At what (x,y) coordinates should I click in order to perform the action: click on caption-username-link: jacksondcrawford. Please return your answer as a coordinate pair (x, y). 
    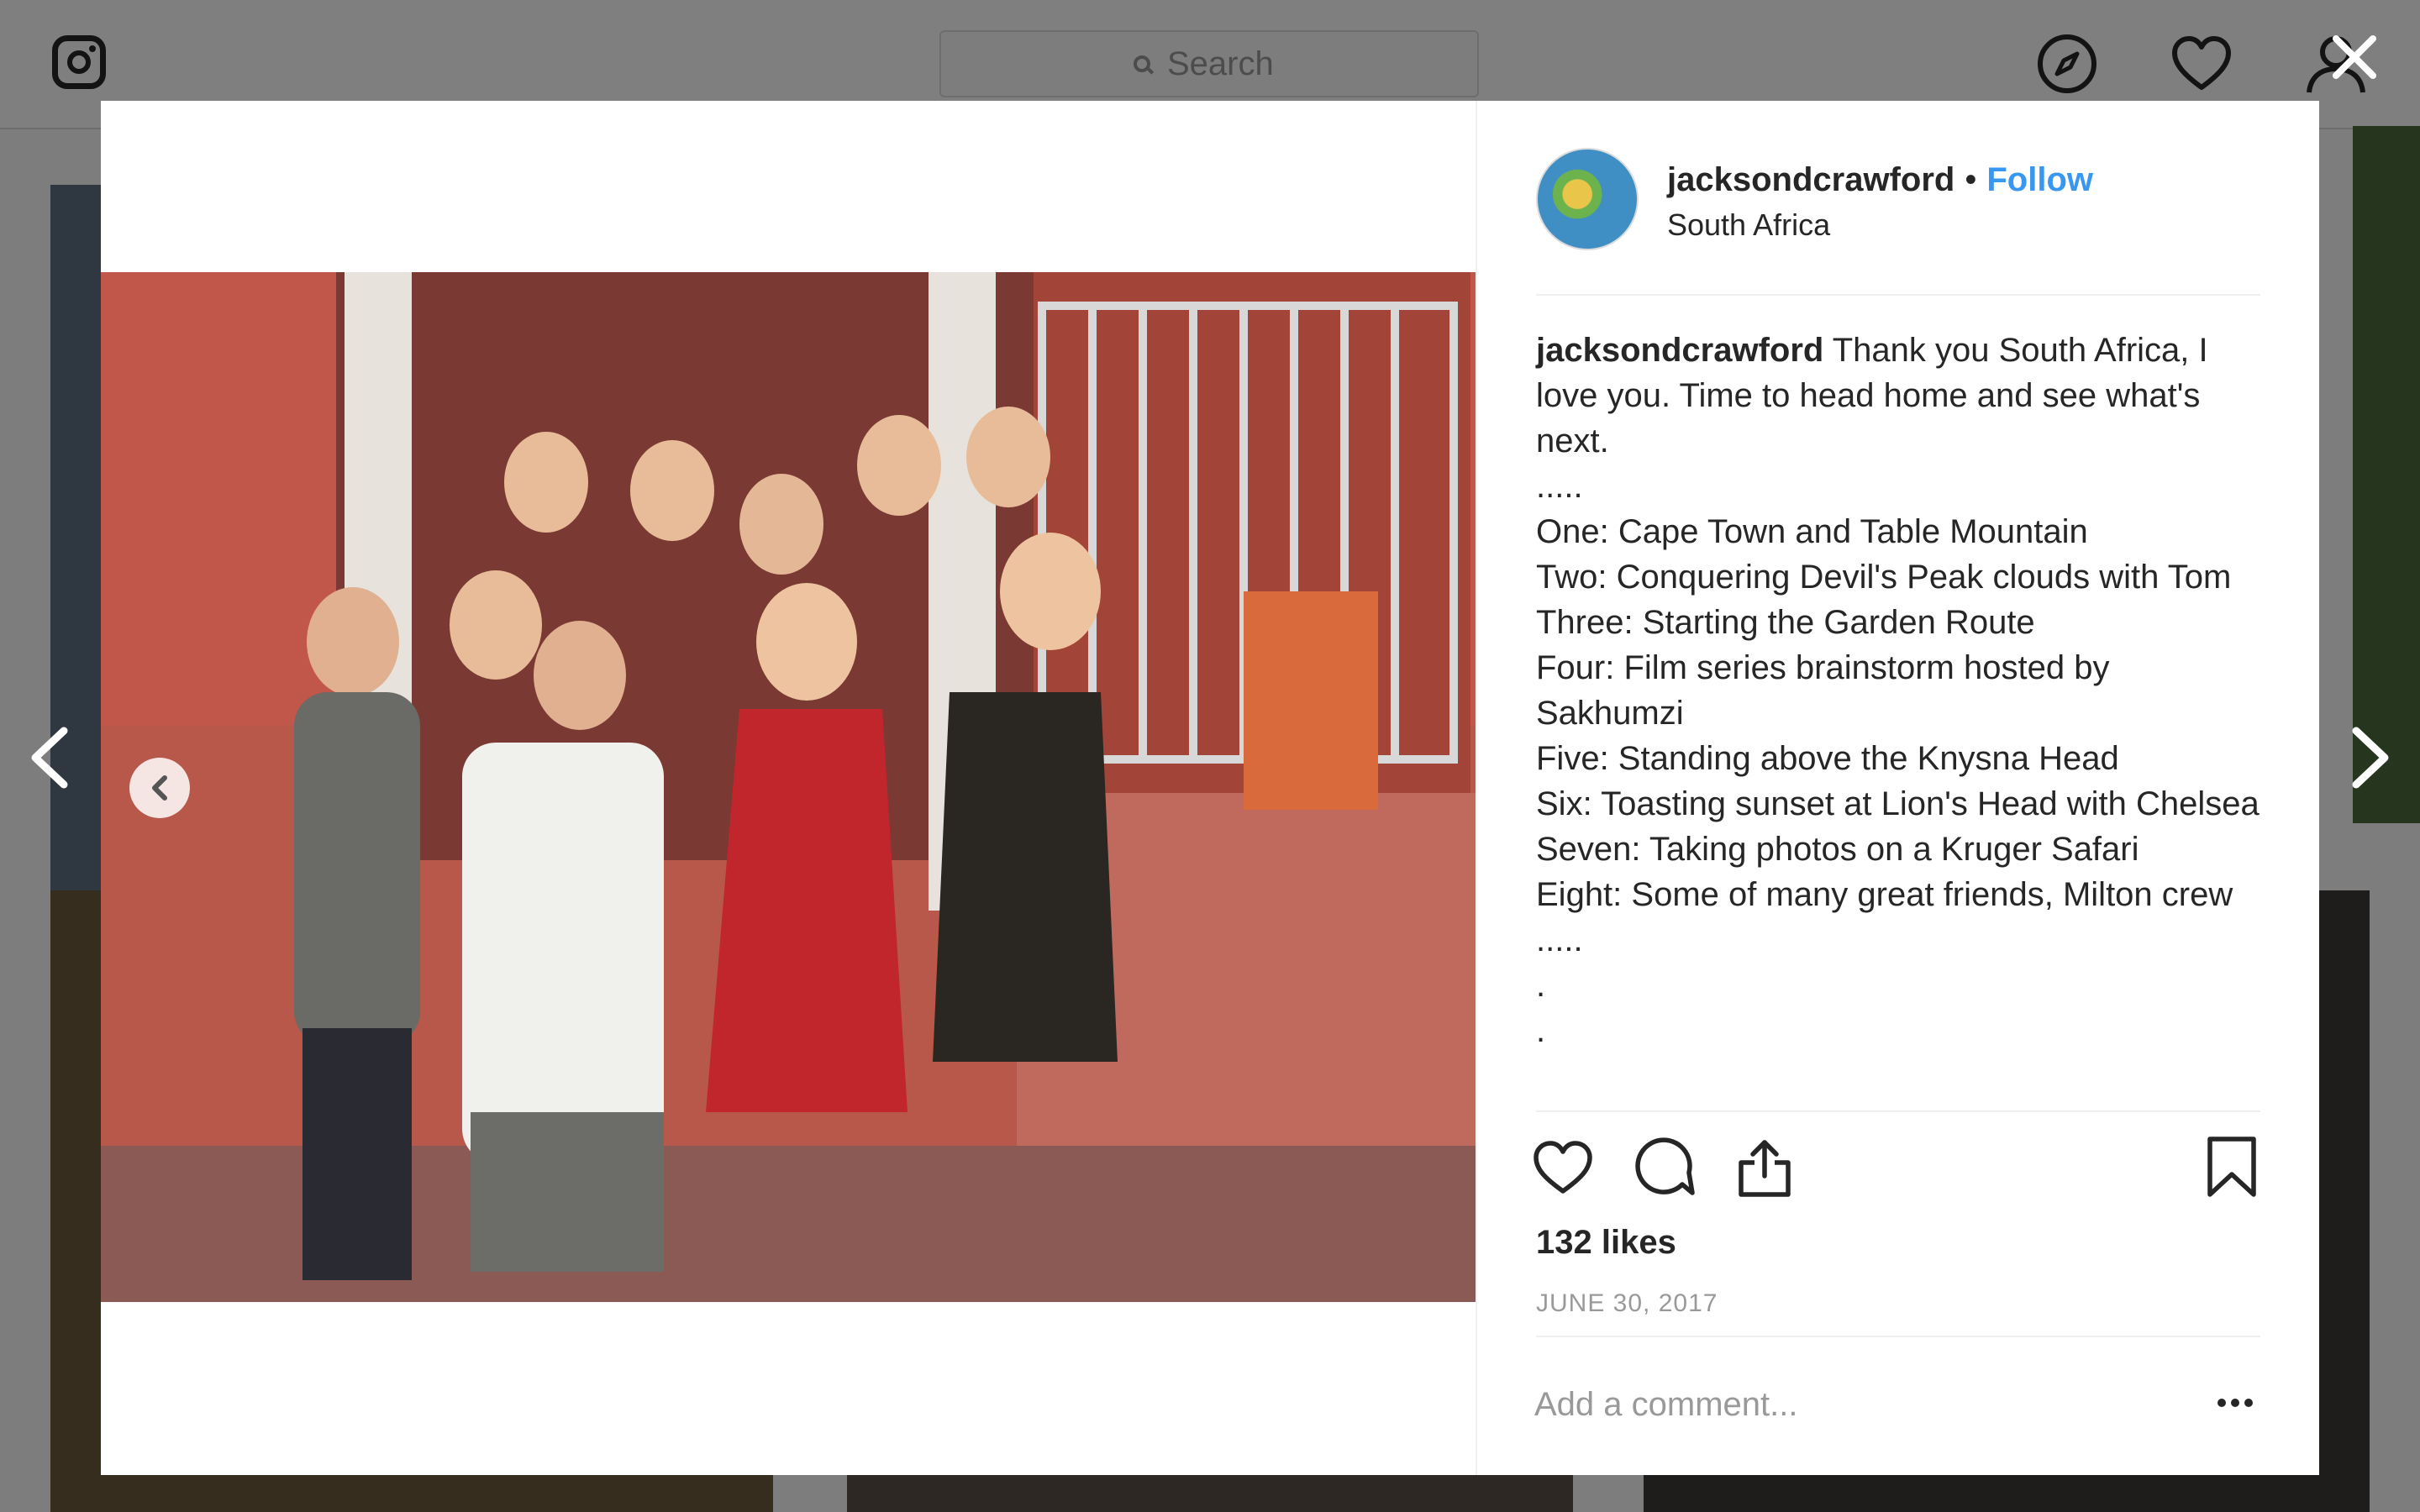
    Looking at the image, I should click on (1680, 350).